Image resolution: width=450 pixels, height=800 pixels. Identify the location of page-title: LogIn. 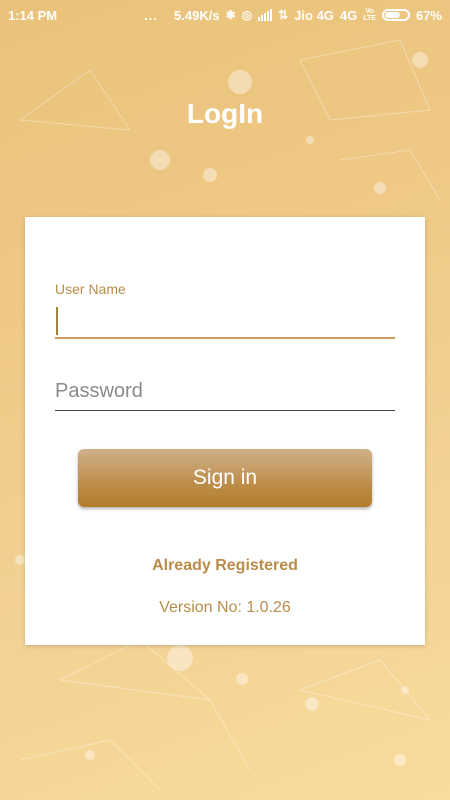
(225, 113).